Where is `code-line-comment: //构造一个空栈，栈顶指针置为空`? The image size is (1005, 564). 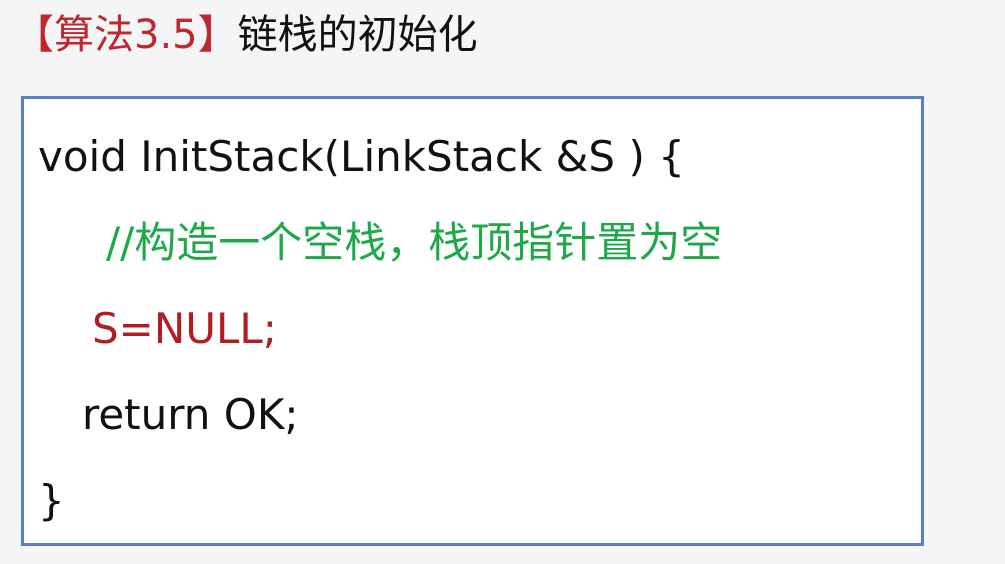 code-line-comment: //构造一个空栈，栈顶指针置为空 is located at coordinates (414, 242).